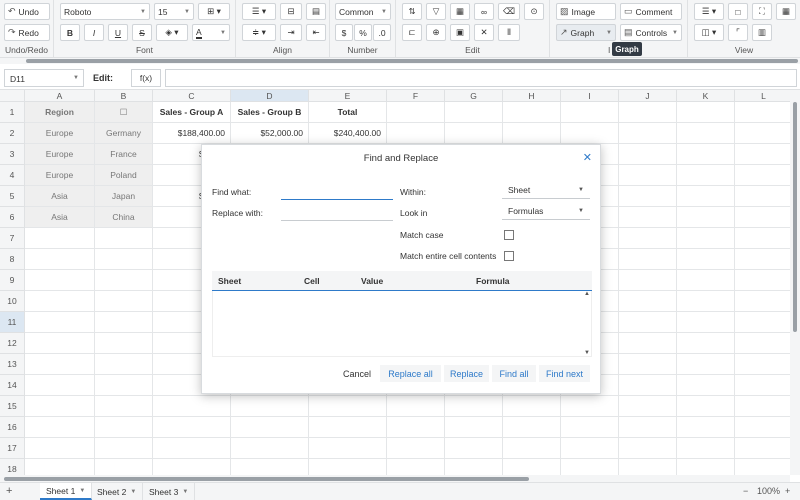  What do you see at coordinates (124, 154) in the screenshot?
I see `grid-cell: France` at bounding box center [124, 154].